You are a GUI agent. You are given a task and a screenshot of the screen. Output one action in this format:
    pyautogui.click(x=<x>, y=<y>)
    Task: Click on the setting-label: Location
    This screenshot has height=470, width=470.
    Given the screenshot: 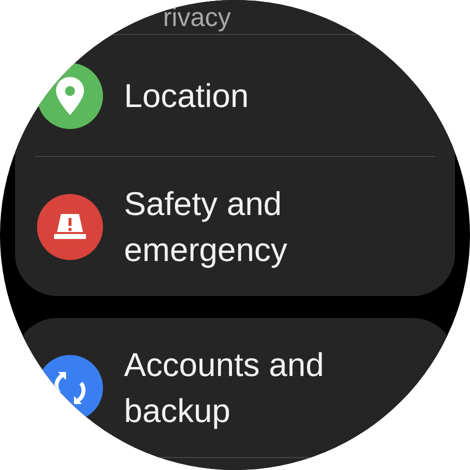 What is the action you would take?
    pyautogui.click(x=187, y=96)
    